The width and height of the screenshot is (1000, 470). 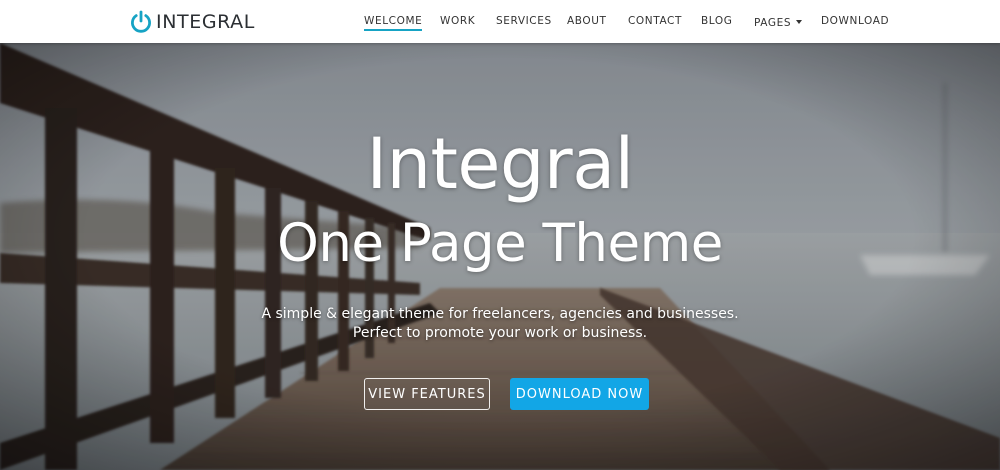 What do you see at coordinates (799, 22) in the screenshot?
I see `caret-down-icon` at bounding box center [799, 22].